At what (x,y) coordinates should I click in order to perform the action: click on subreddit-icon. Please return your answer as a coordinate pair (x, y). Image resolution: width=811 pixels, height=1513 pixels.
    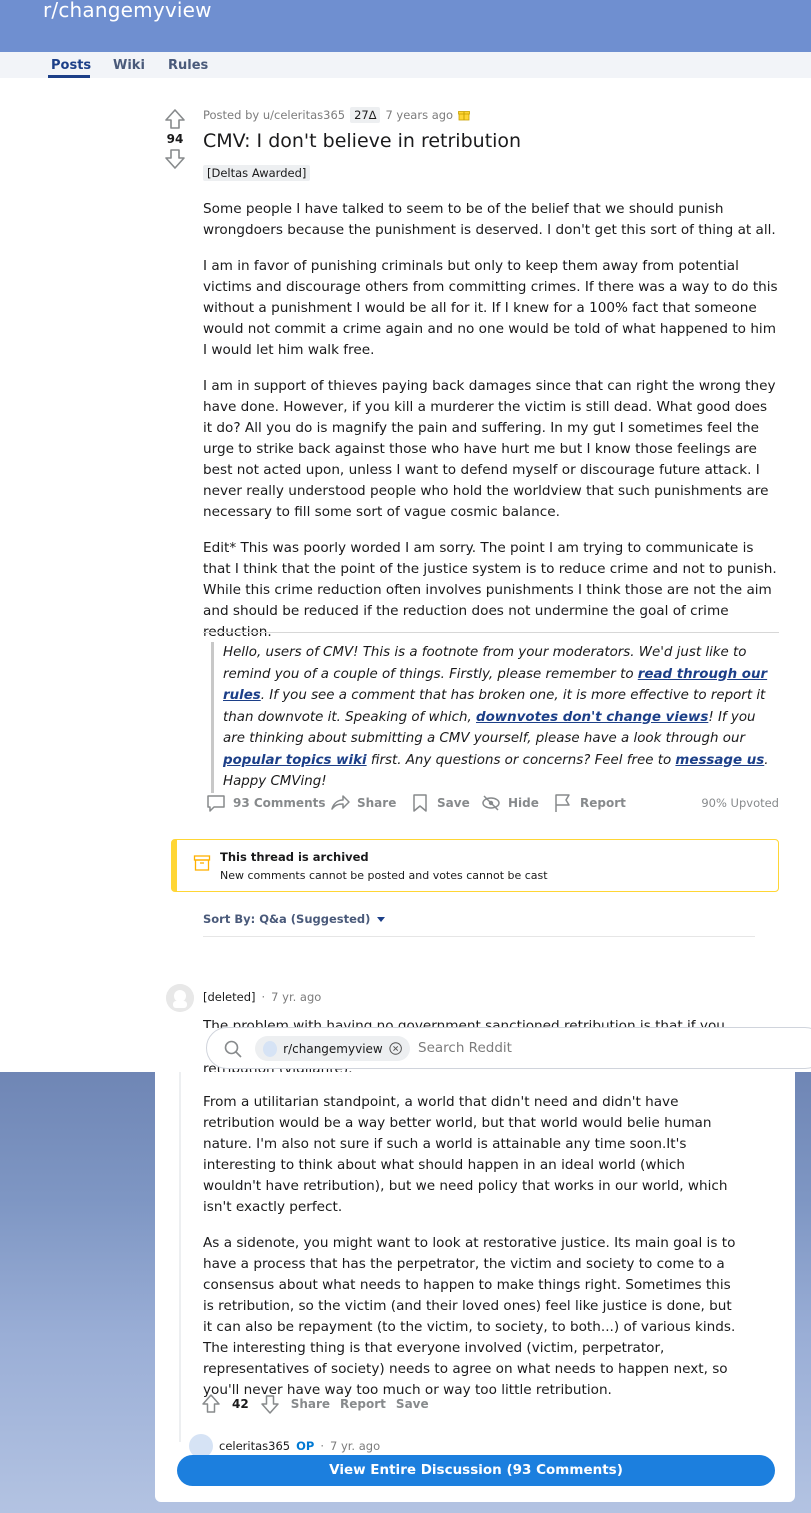
    Looking at the image, I should click on (270, 1048).